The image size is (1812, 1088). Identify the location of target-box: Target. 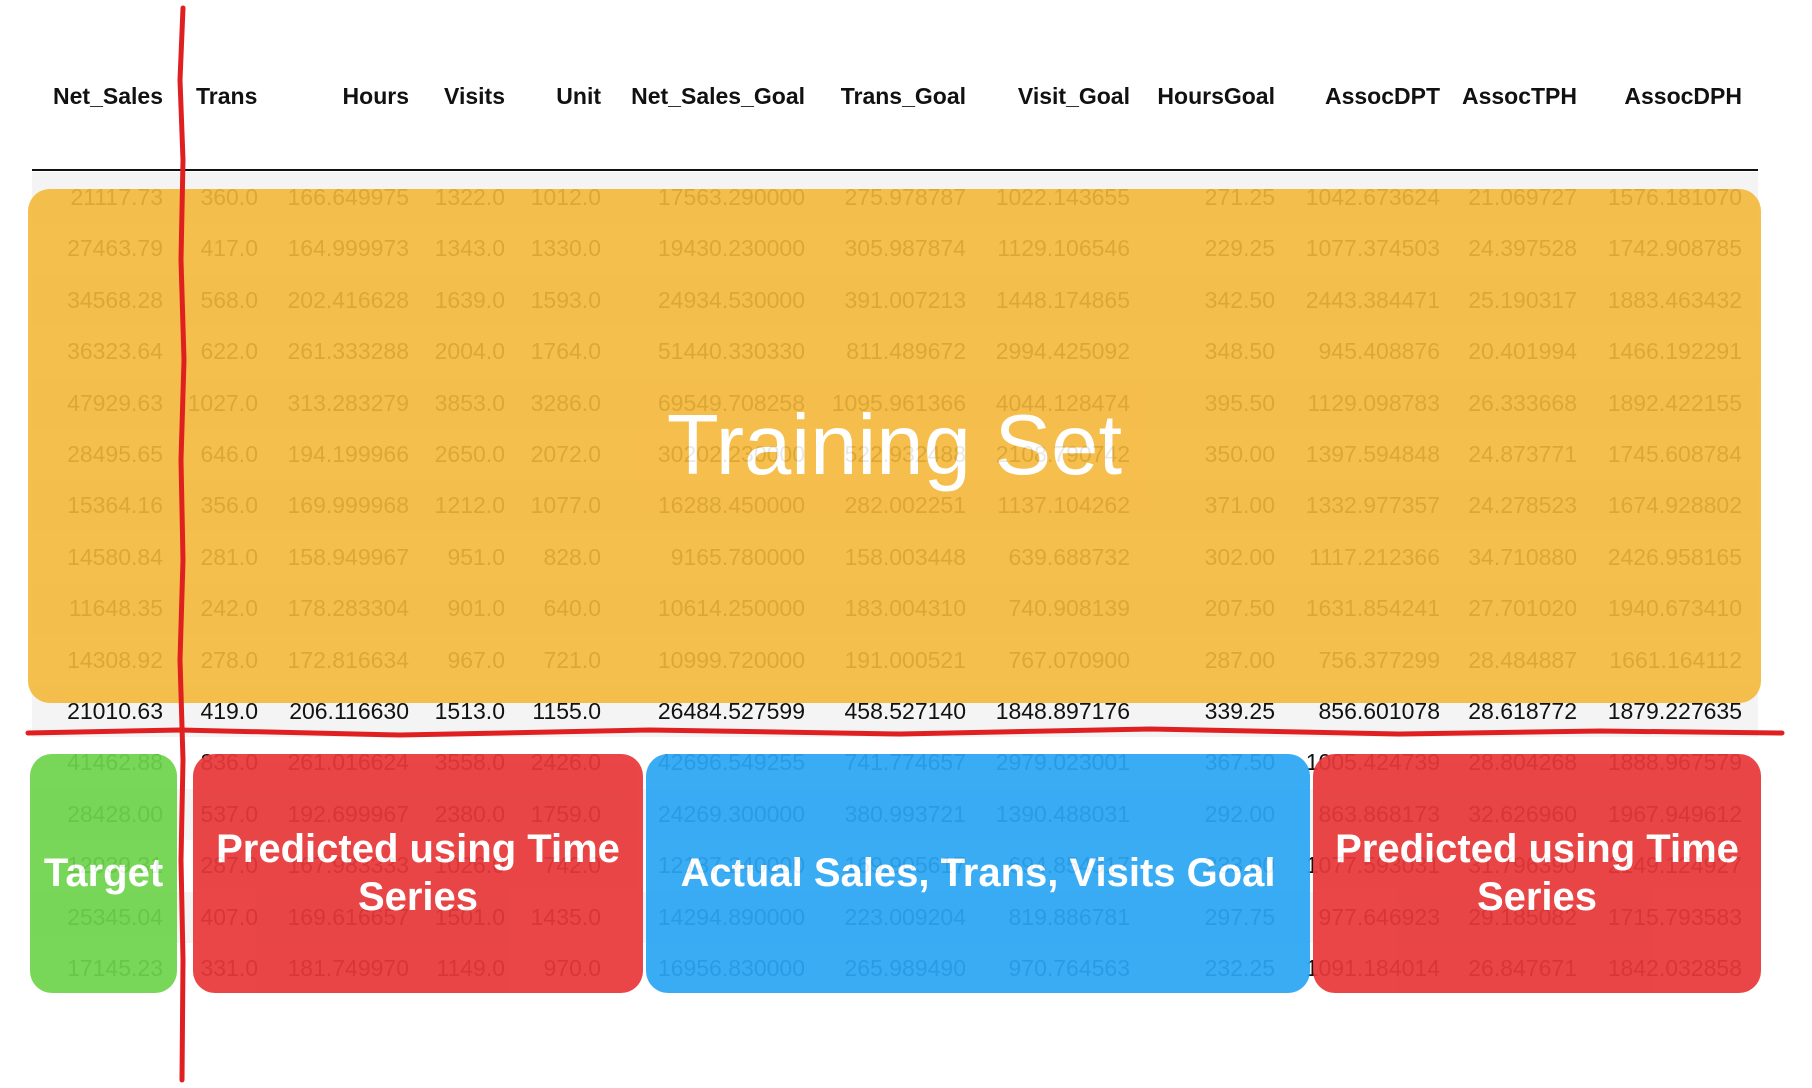
(103, 873).